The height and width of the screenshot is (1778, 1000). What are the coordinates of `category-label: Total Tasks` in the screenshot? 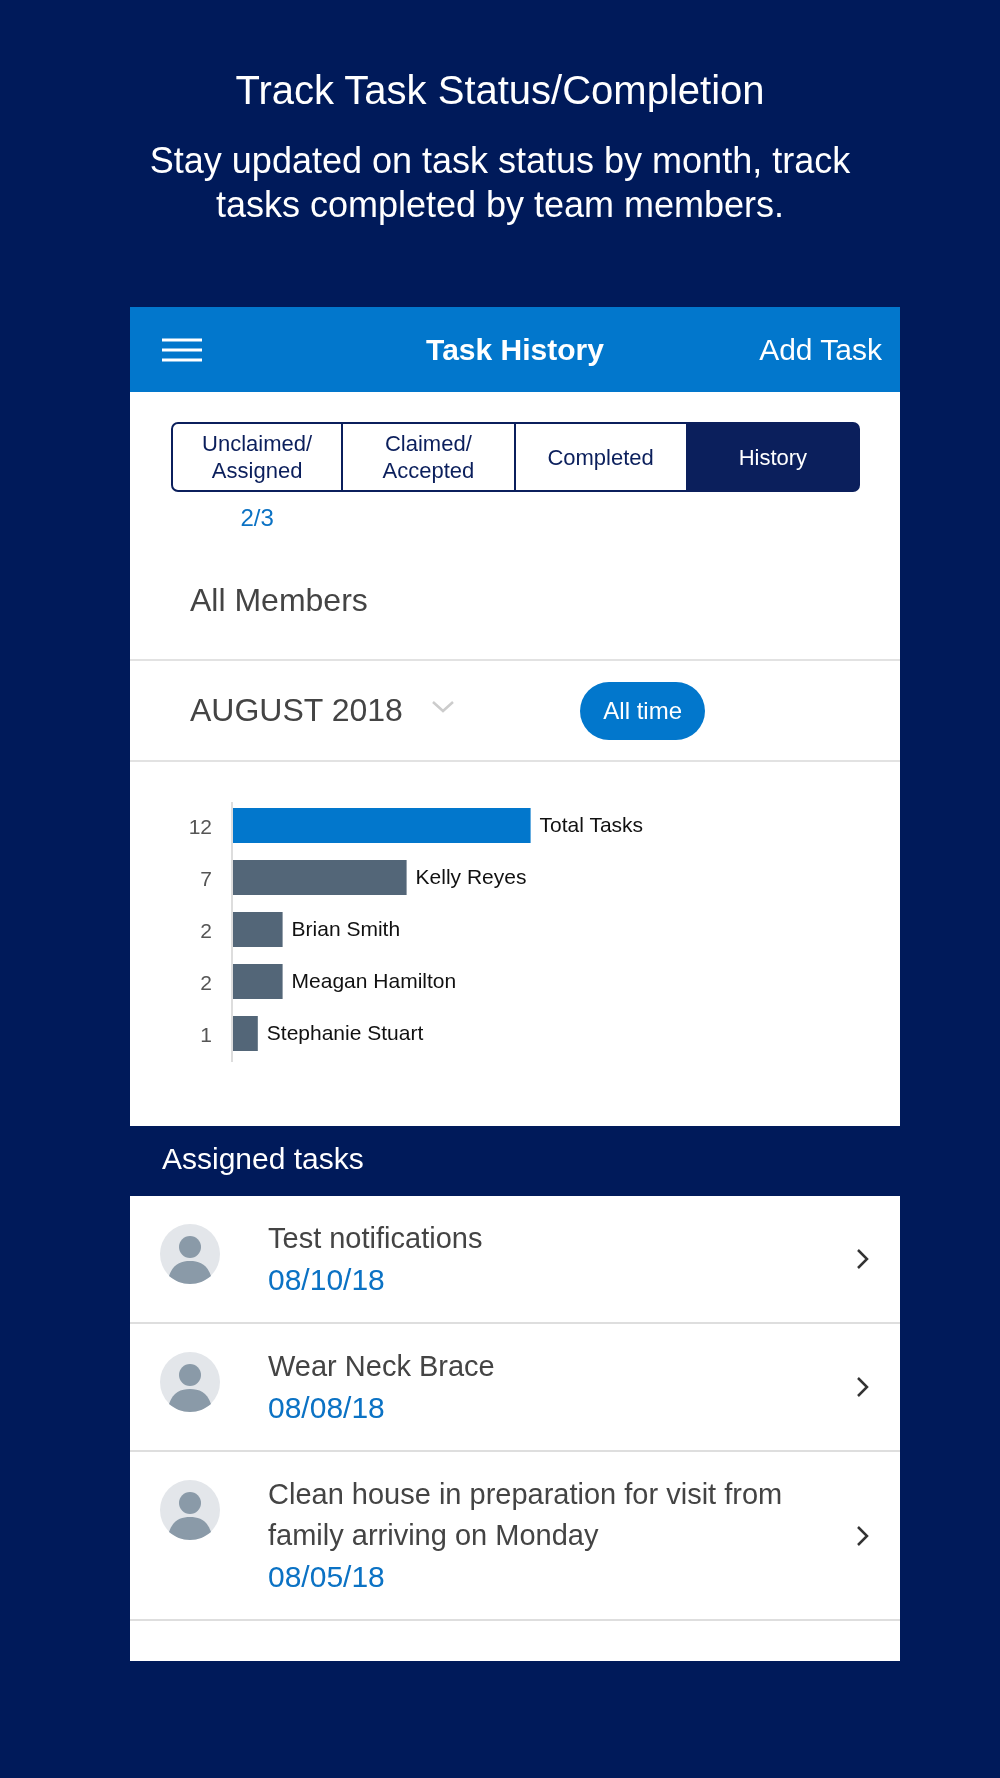 It's located at (591, 824).